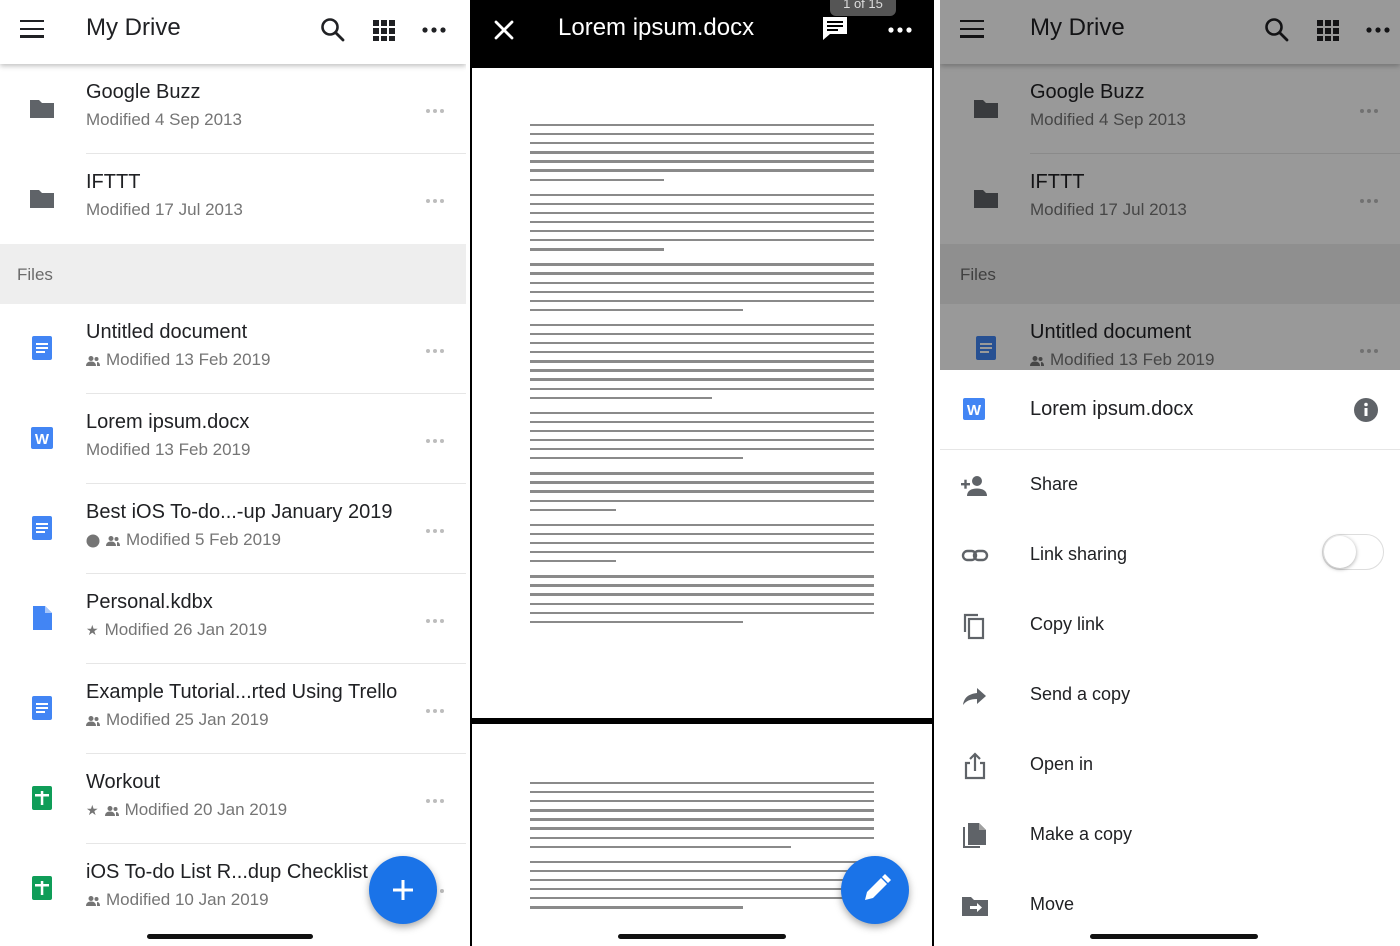  I want to click on move-folder-icon, so click(975, 906).